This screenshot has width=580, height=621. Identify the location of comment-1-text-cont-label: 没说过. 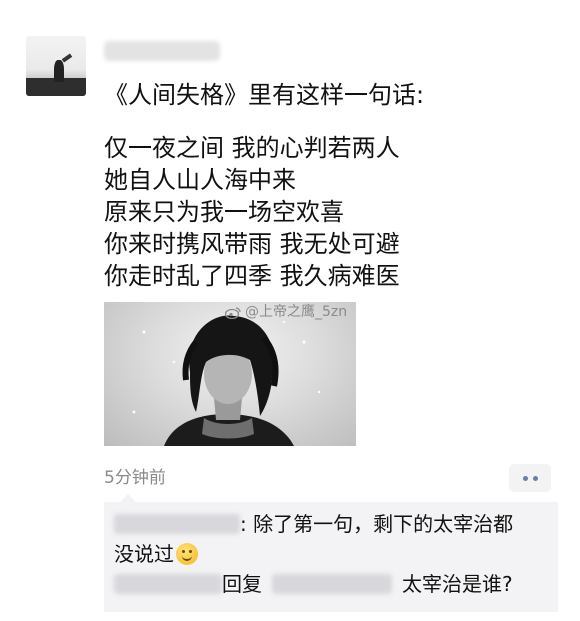
(144, 554).